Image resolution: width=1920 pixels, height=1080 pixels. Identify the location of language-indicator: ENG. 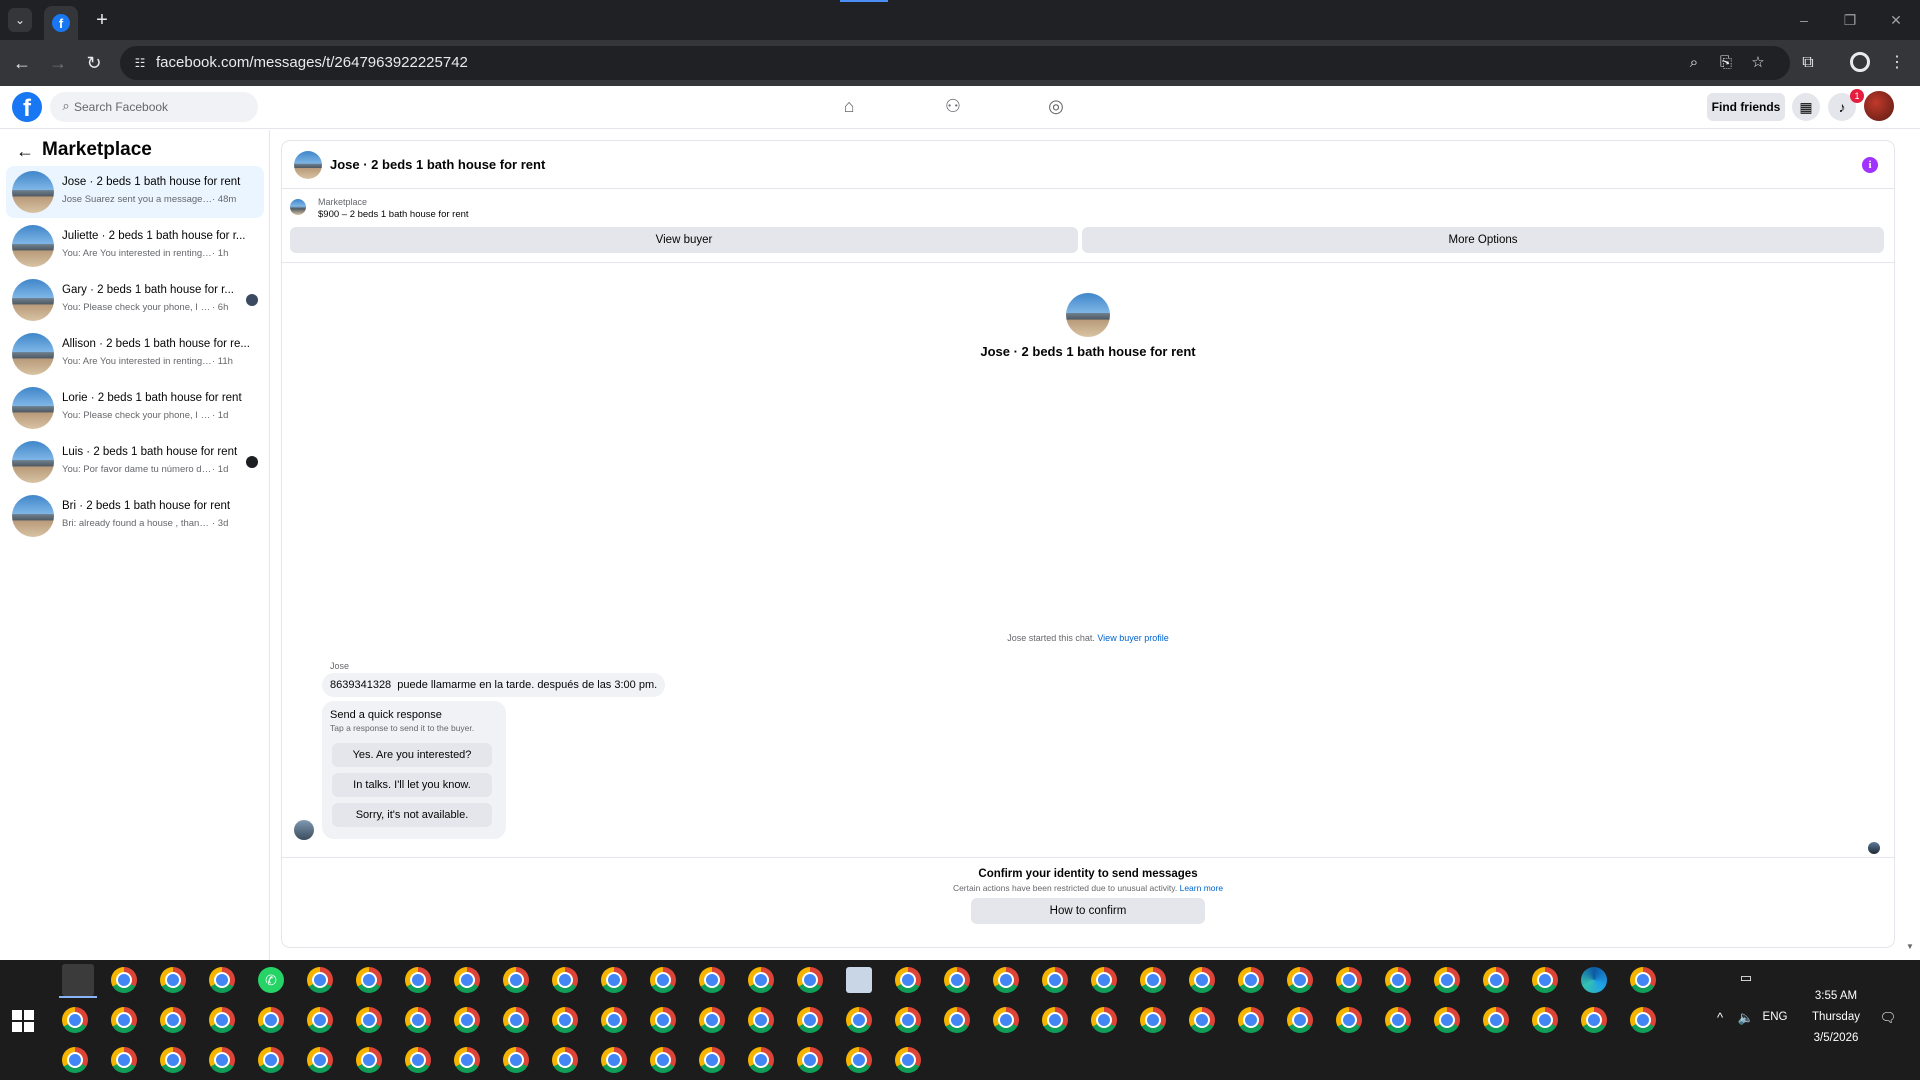
(1775, 1017).